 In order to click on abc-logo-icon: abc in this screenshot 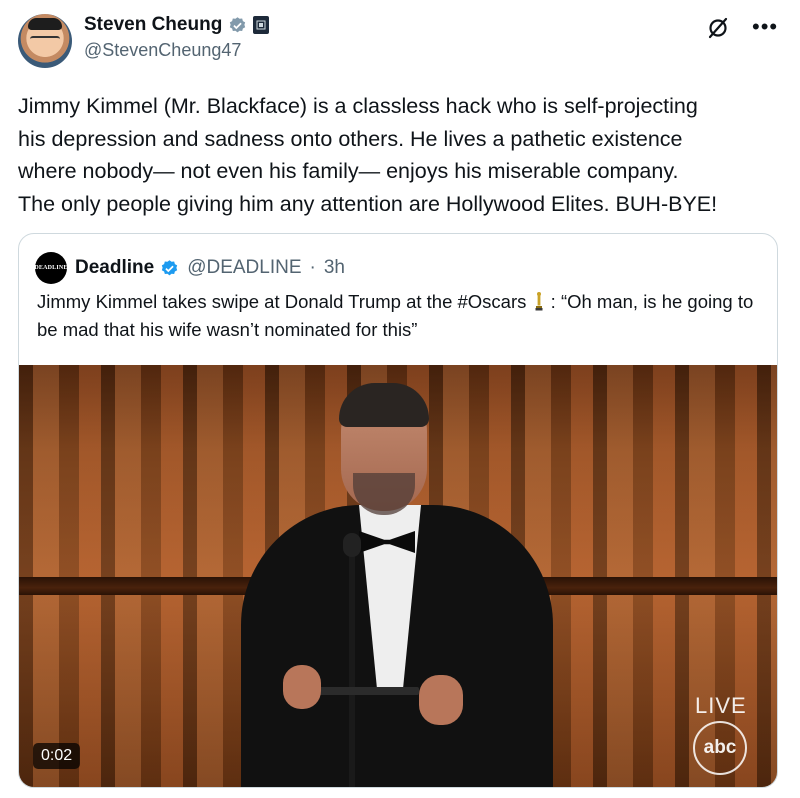, I will do `click(720, 748)`.